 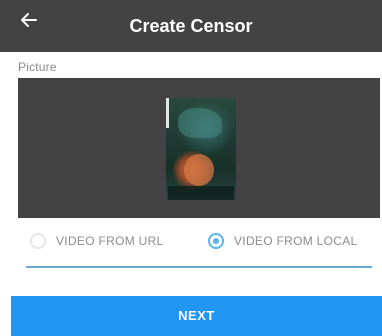 What do you see at coordinates (110, 241) in the screenshot?
I see `radio-label-url: VIDEO FROM URL` at bounding box center [110, 241].